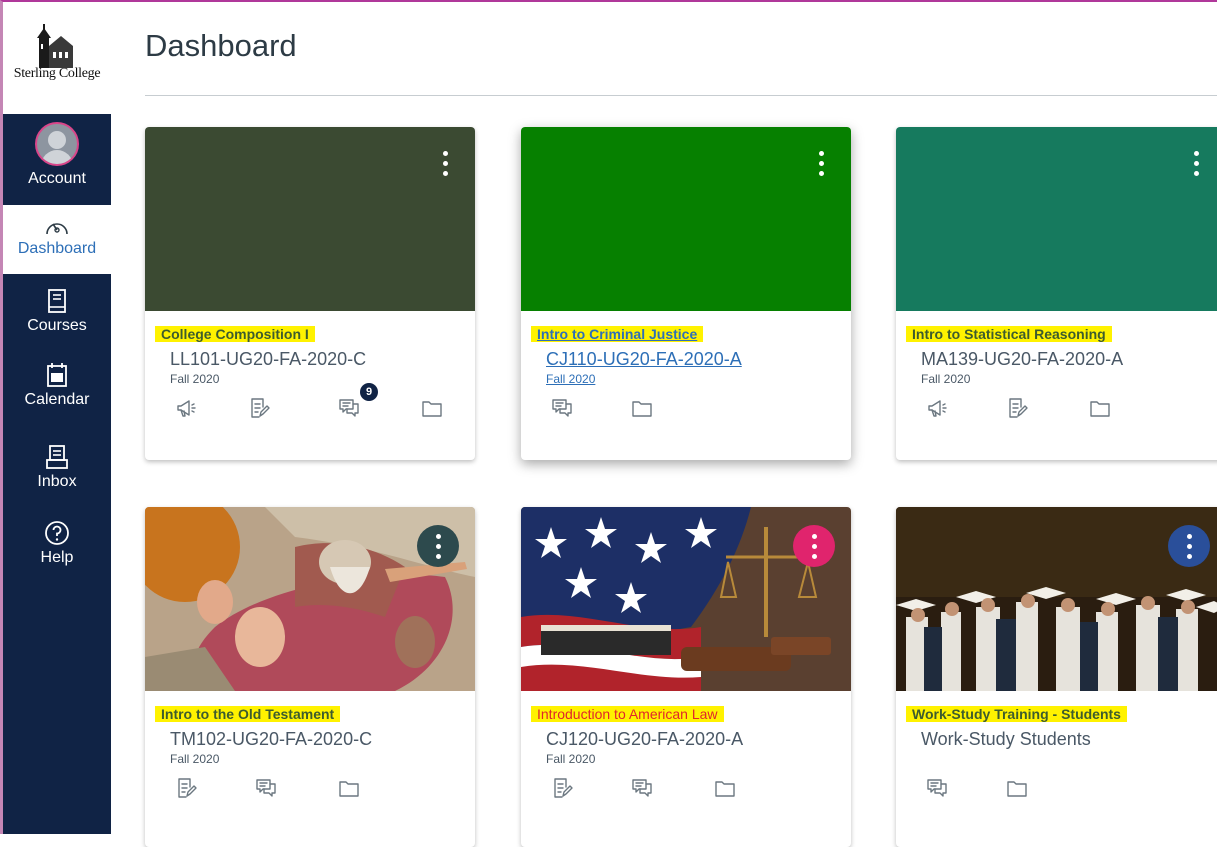  What do you see at coordinates (617, 334) in the screenshot?
I see `course-name: Intro to Criminal Justice` at bounding box center [617, 334].